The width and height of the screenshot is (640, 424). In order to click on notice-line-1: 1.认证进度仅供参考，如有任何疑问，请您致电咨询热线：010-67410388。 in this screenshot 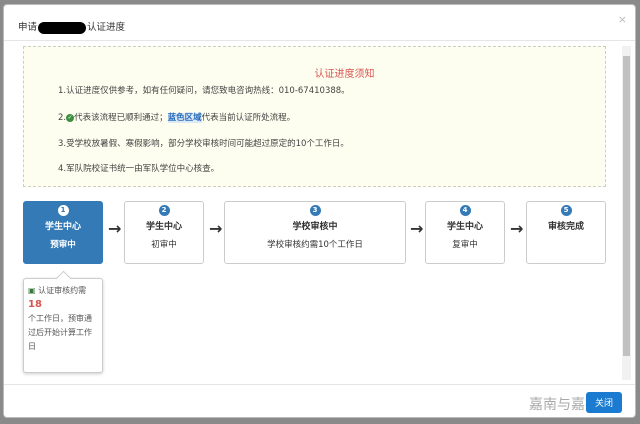, I will do `click(204, 91)`.